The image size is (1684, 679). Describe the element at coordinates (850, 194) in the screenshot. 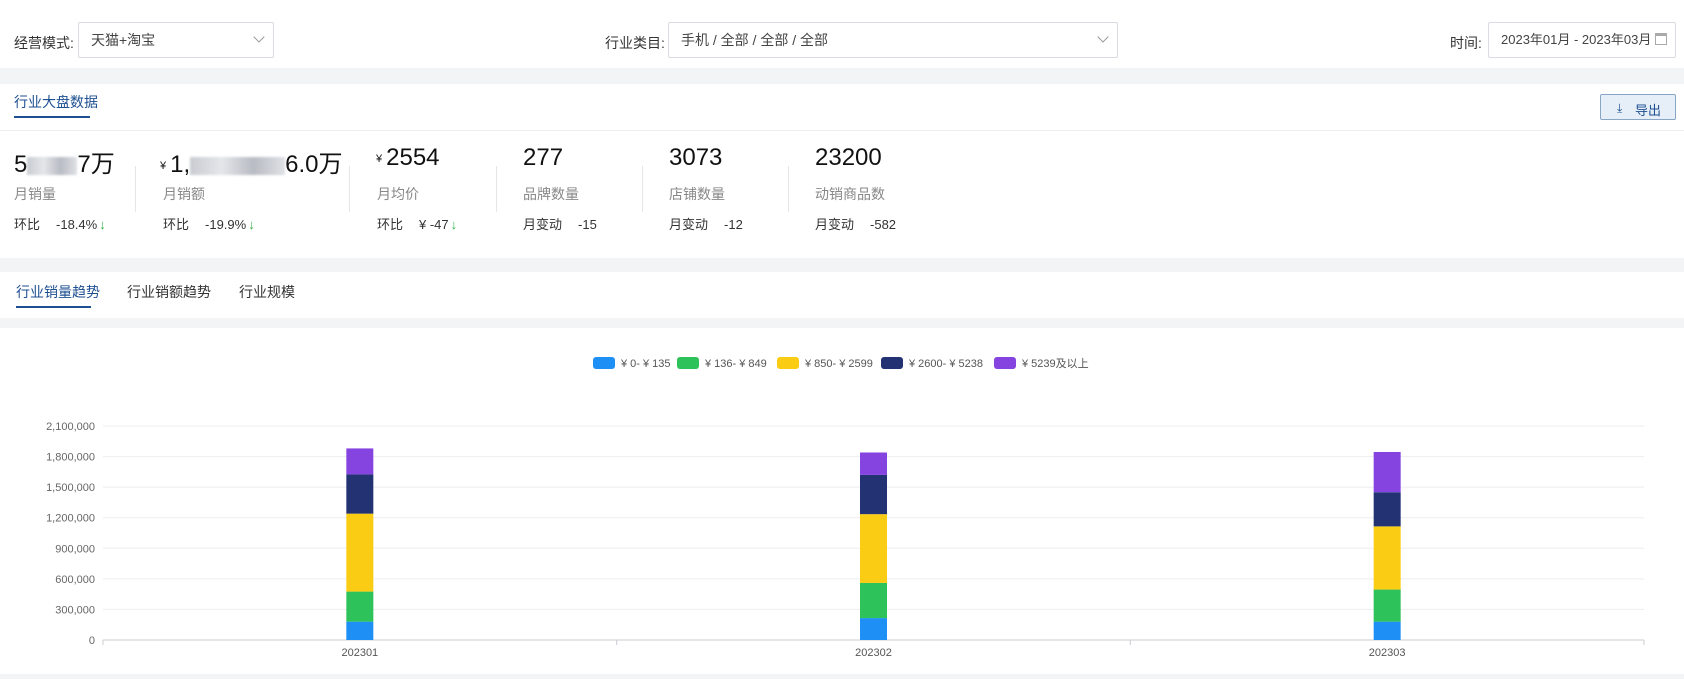

I see `stat-label: 动销商品数` at that location.